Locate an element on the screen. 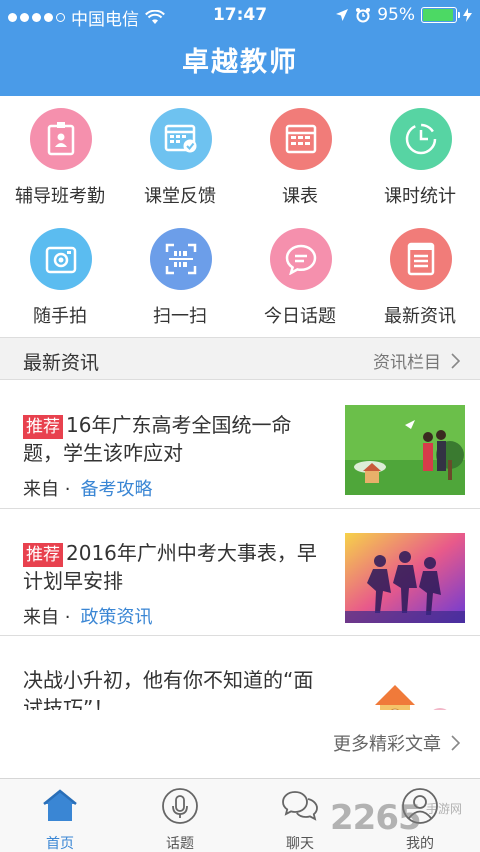 The height and width of the screenshot is (852, 480). news-meta: 来自 · 政策资讯 is located at coordinates (87, 616).